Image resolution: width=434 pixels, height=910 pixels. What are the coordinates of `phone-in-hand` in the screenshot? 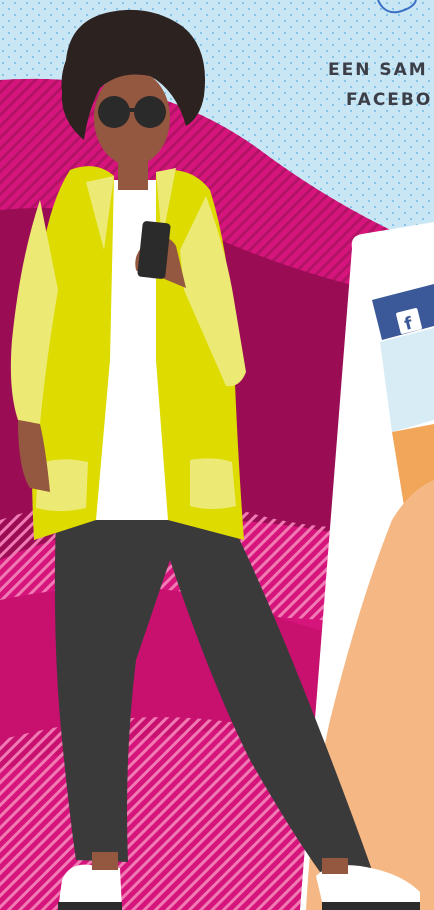 It's located at (154, 250).